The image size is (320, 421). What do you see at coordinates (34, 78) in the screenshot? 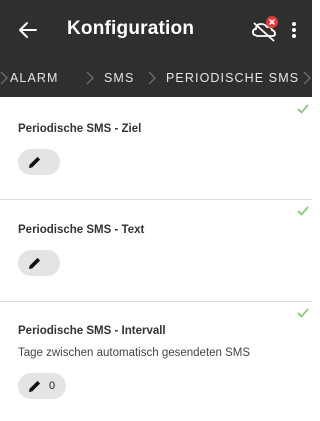
I see `breadcrumb-alarm: ALARM` at bounding box center [34, 78].